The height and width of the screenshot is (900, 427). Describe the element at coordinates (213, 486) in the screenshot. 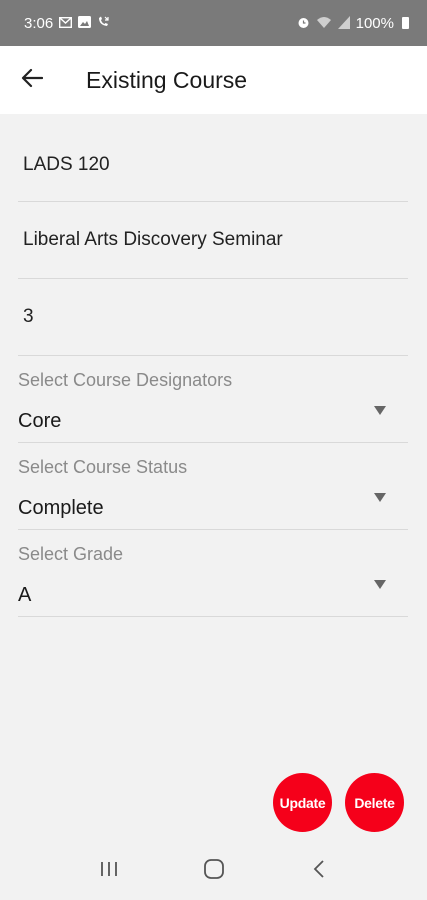

I see `status-select: Select Course Status Complete` at that location.